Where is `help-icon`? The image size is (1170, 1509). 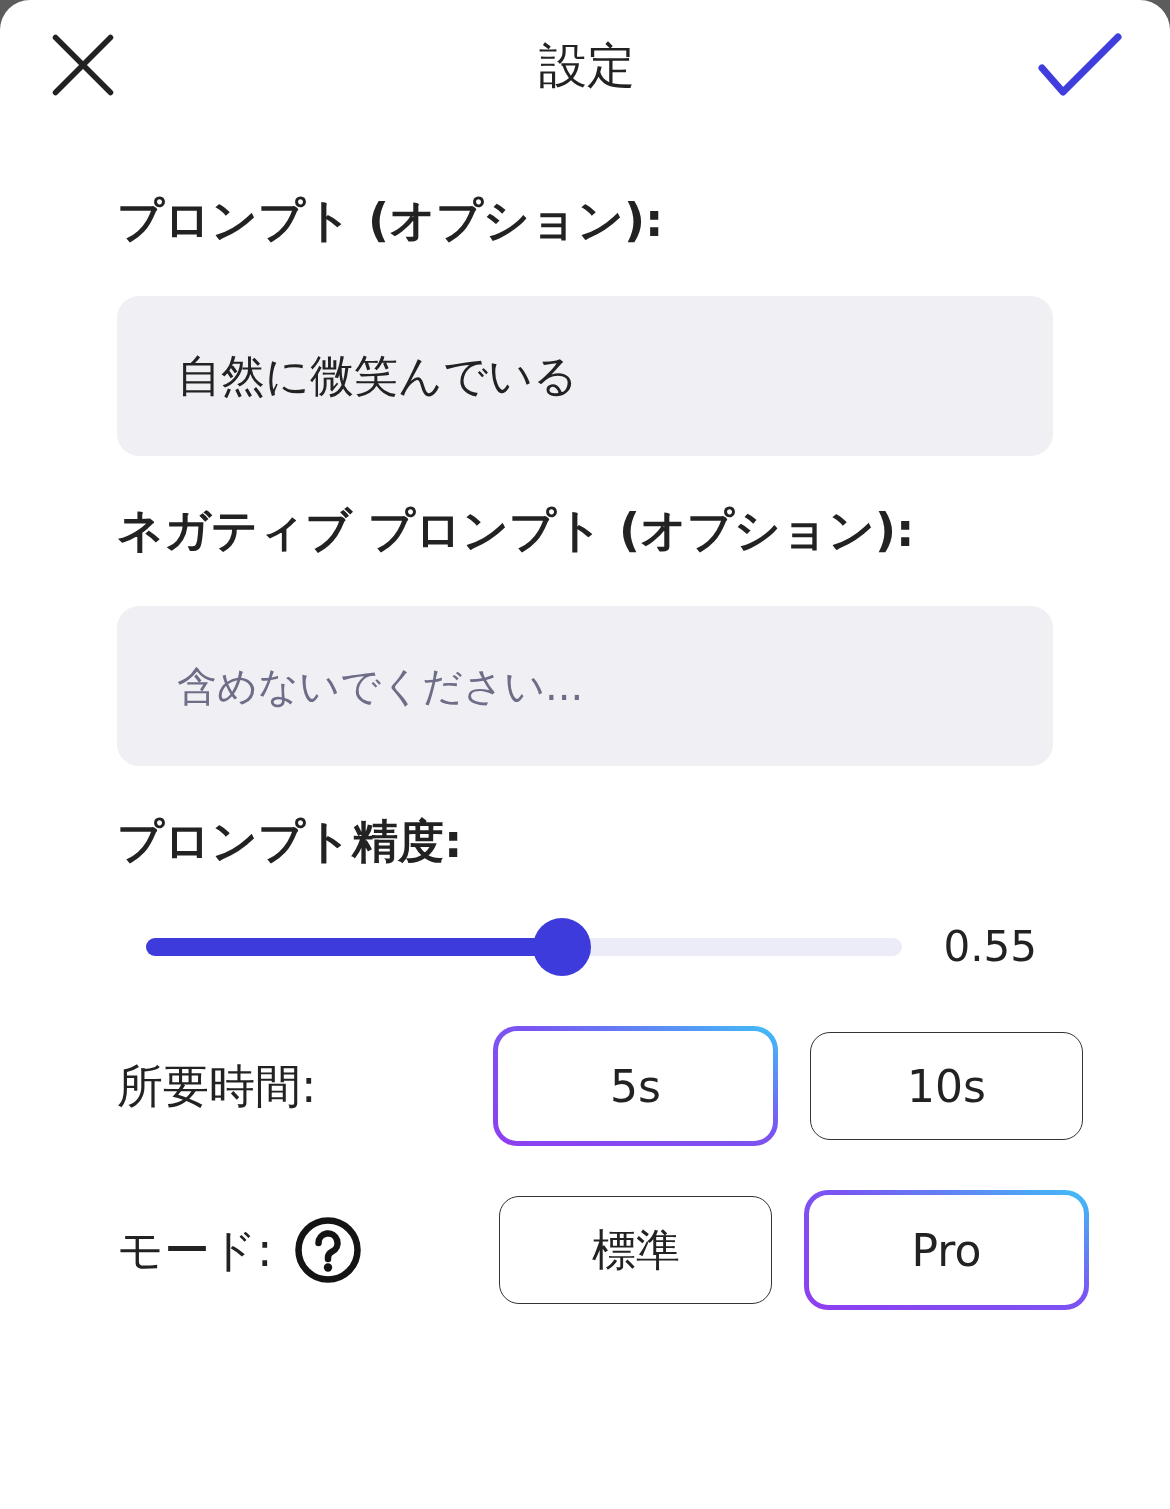 help-icon is located at coordinates (327, 1250).